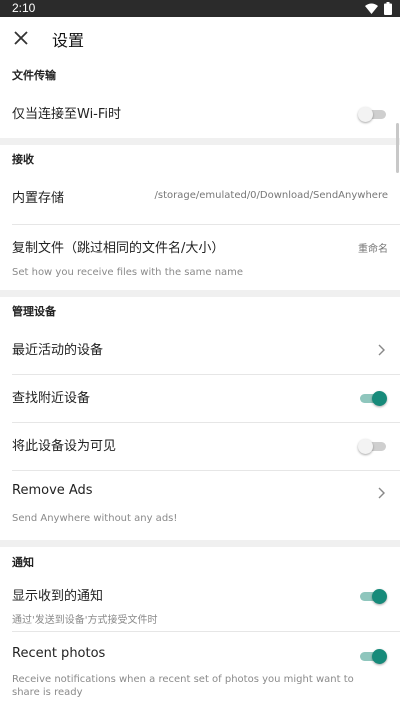 Image resolution: width=400 pixels, height=711 pixels. What do you see at coordinates (51, 398) in the screenshot?
I see `setting-label: 查找附近设备` at bounding box center [51, 398].